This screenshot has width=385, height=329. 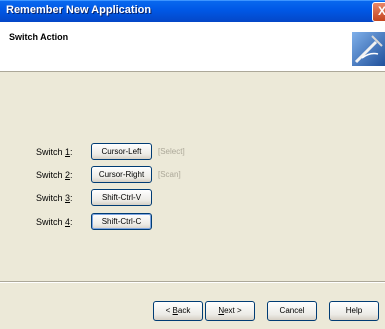 What do you see at coordinates (230, 311) in the screenshot?
I see `next-button: Next >` at bounding box center [230, 311].